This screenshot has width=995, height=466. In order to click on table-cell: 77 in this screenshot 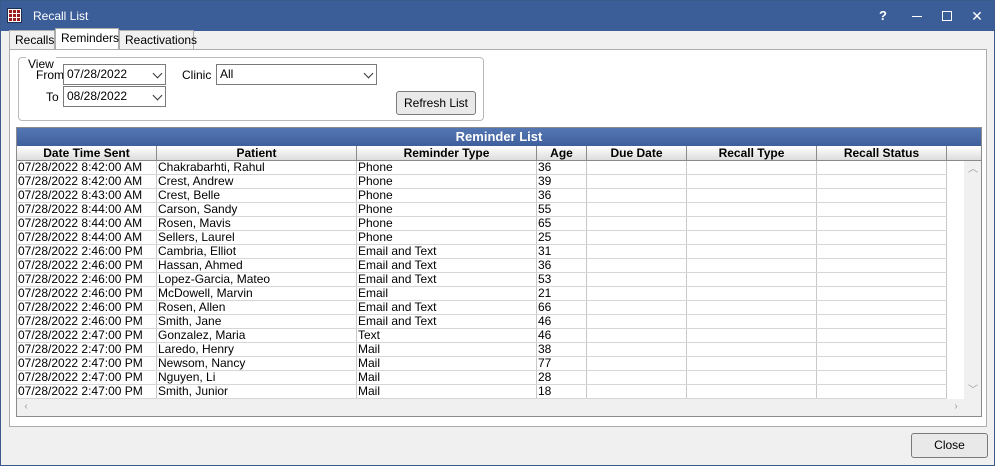, I will do `click(562, 363)`.